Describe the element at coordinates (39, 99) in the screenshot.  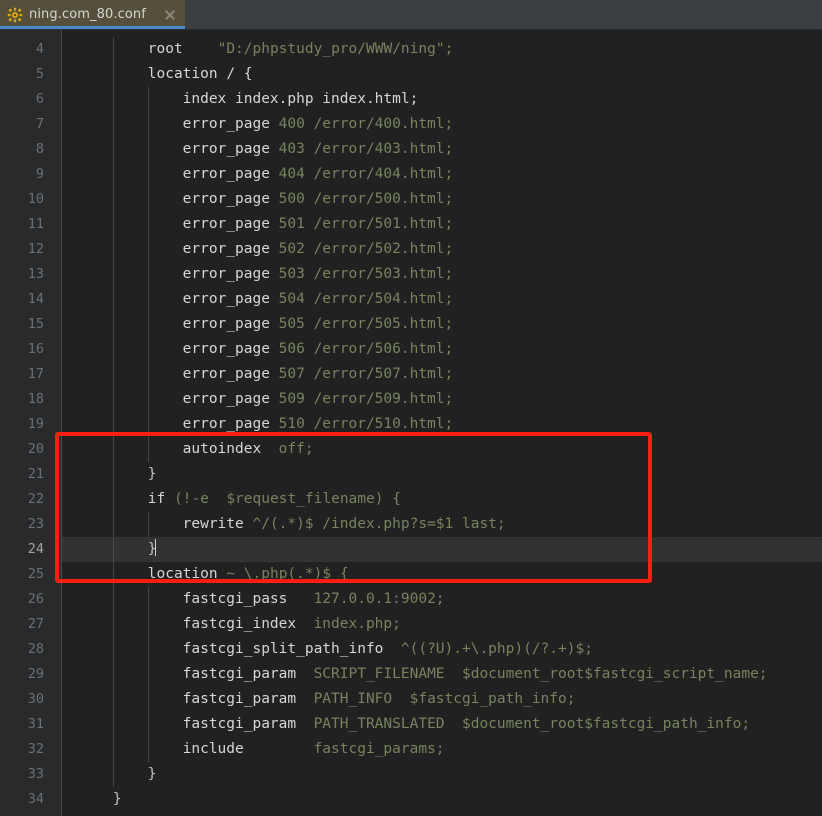
I see `line-number: 6` at that location.